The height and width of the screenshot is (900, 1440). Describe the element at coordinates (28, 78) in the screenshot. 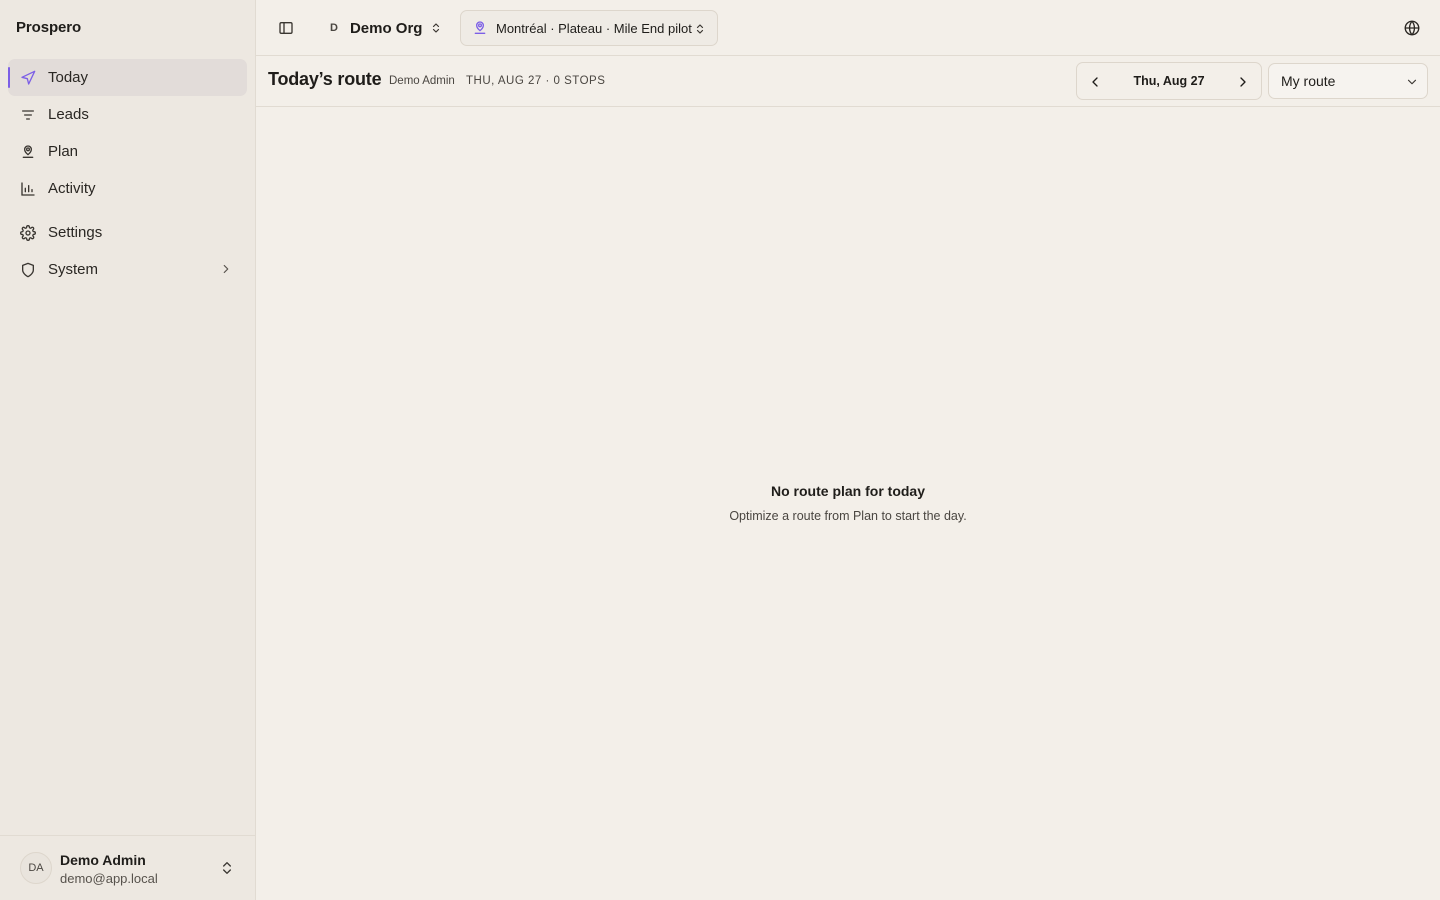

I see `navigation-icon` at that location.